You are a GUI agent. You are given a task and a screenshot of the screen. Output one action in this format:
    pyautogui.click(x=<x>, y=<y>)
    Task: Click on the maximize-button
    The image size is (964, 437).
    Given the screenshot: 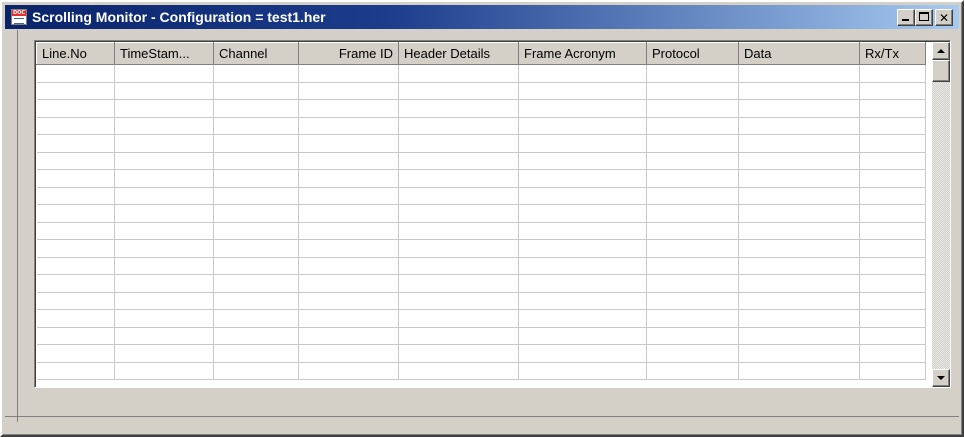 What is the action you would take?
    pyautogui.click(x=924, y=17)
    